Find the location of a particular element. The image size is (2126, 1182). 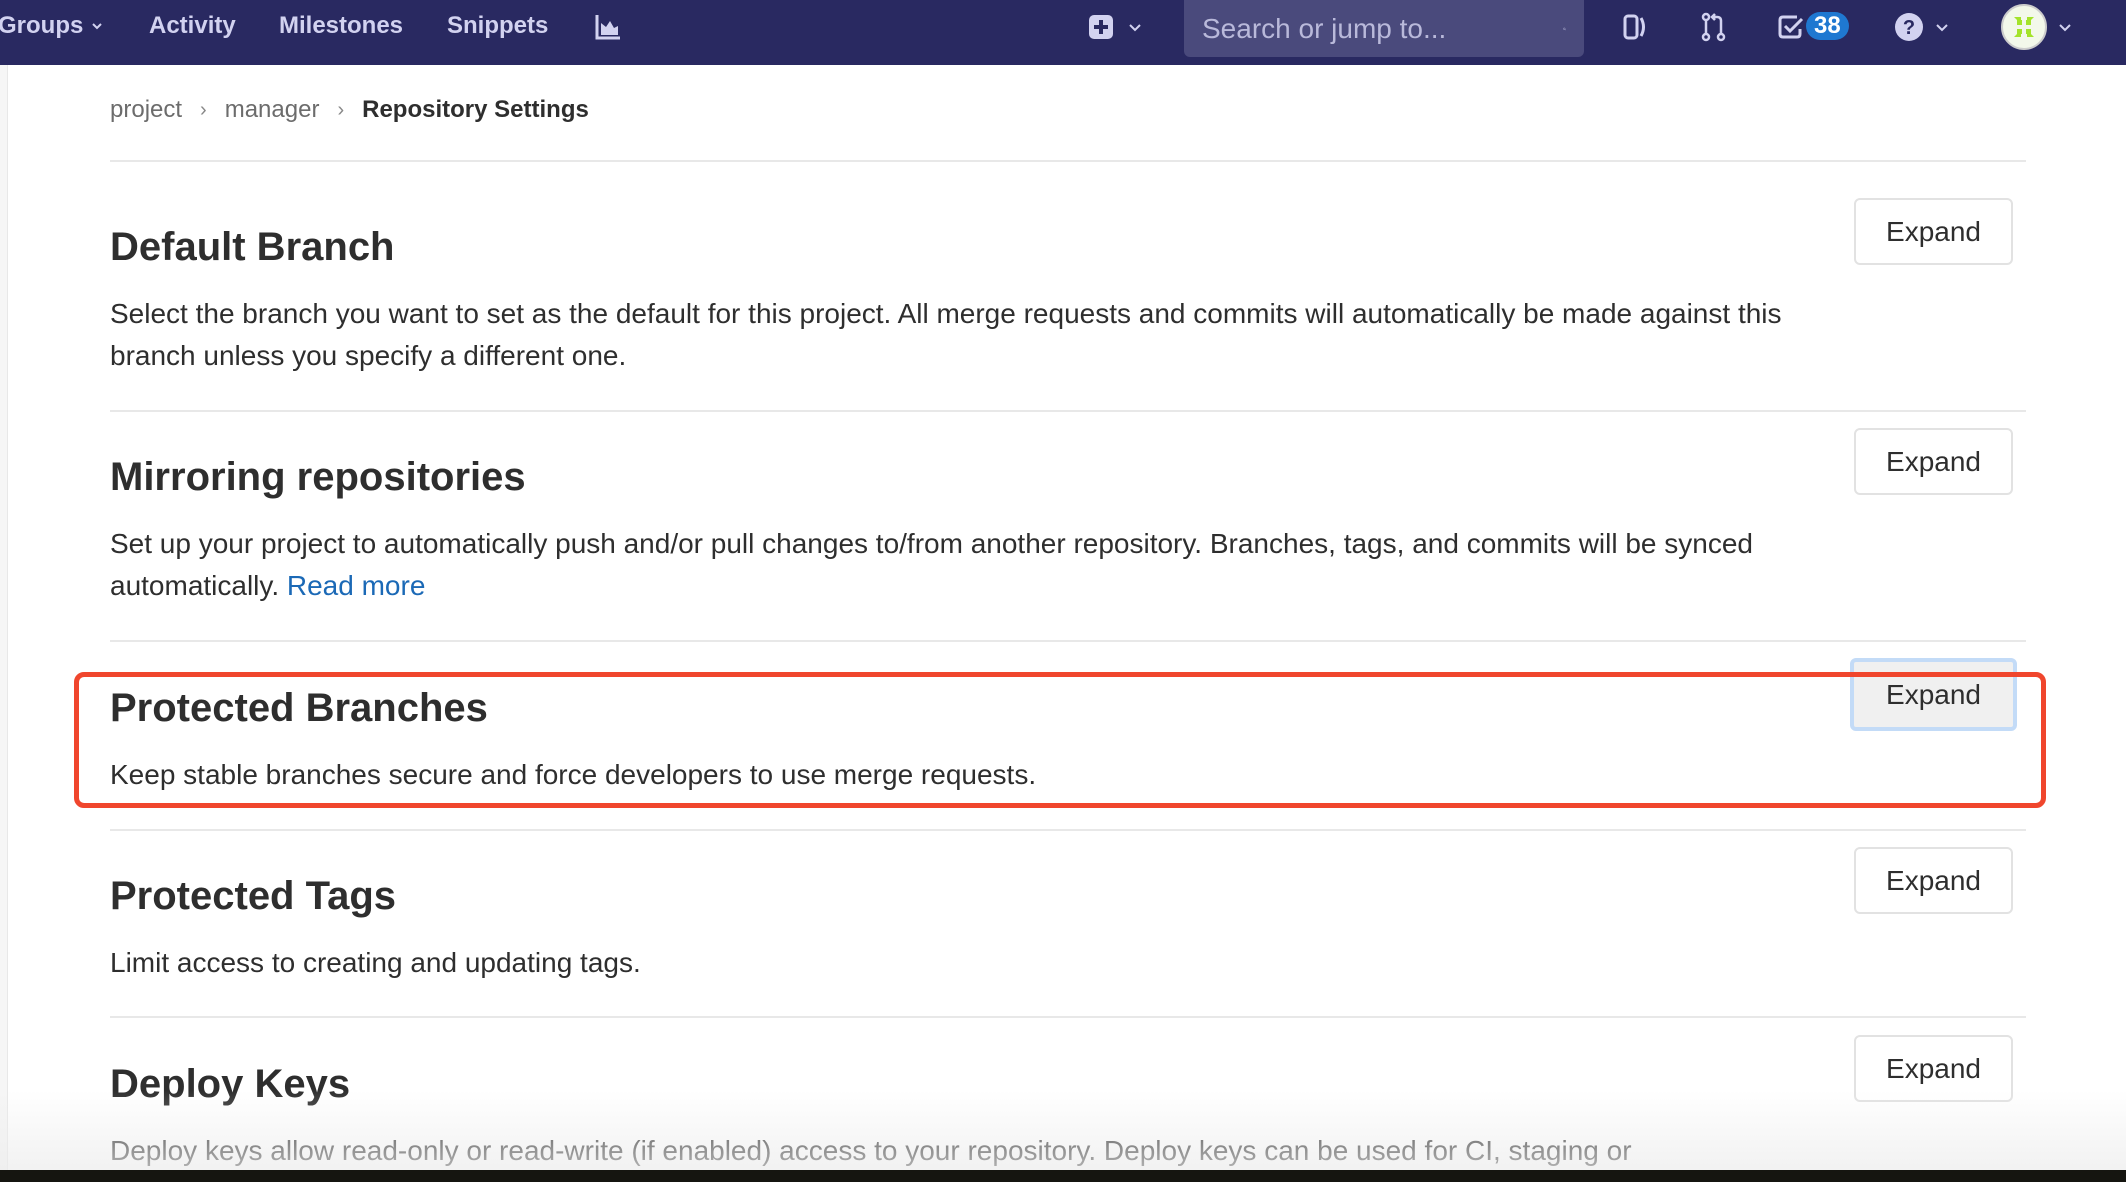

expand-deploy-keys-button: Expand is located at coordinates (1933, 1068).